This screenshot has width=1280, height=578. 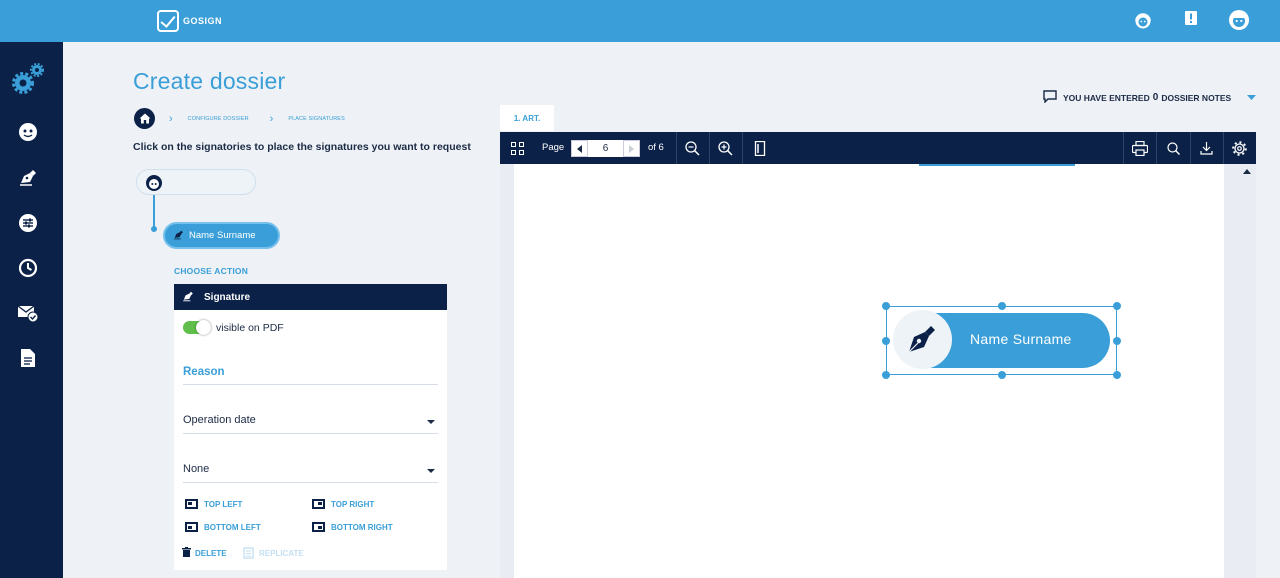 What do you see at coordinates (886, 341) in the screenshot?
I see `resize-handle-left` at bounding box center [886, 341].